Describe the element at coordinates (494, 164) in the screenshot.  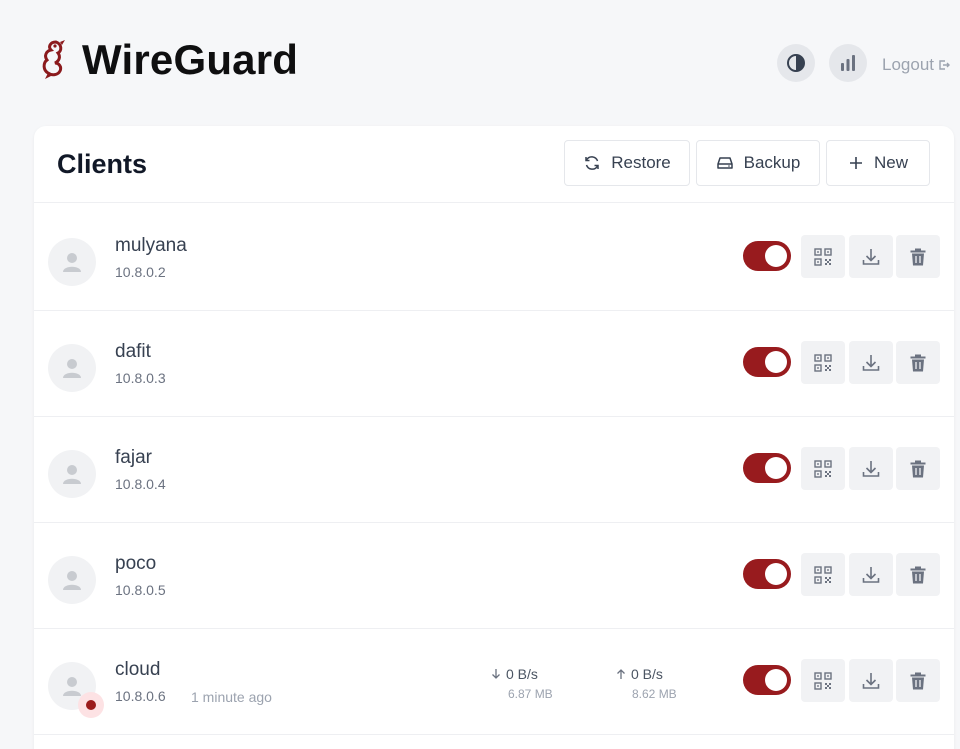
I see `clients-card-header: Clients Restore Backup New` at that location.